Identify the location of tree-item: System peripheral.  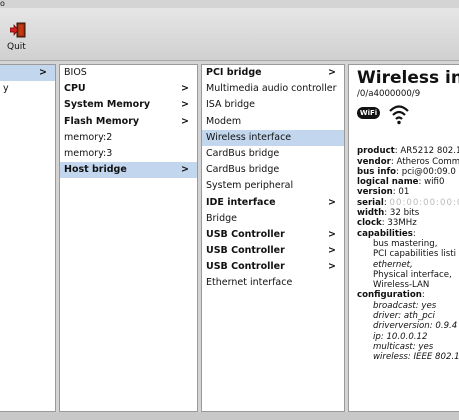
(273, 186).